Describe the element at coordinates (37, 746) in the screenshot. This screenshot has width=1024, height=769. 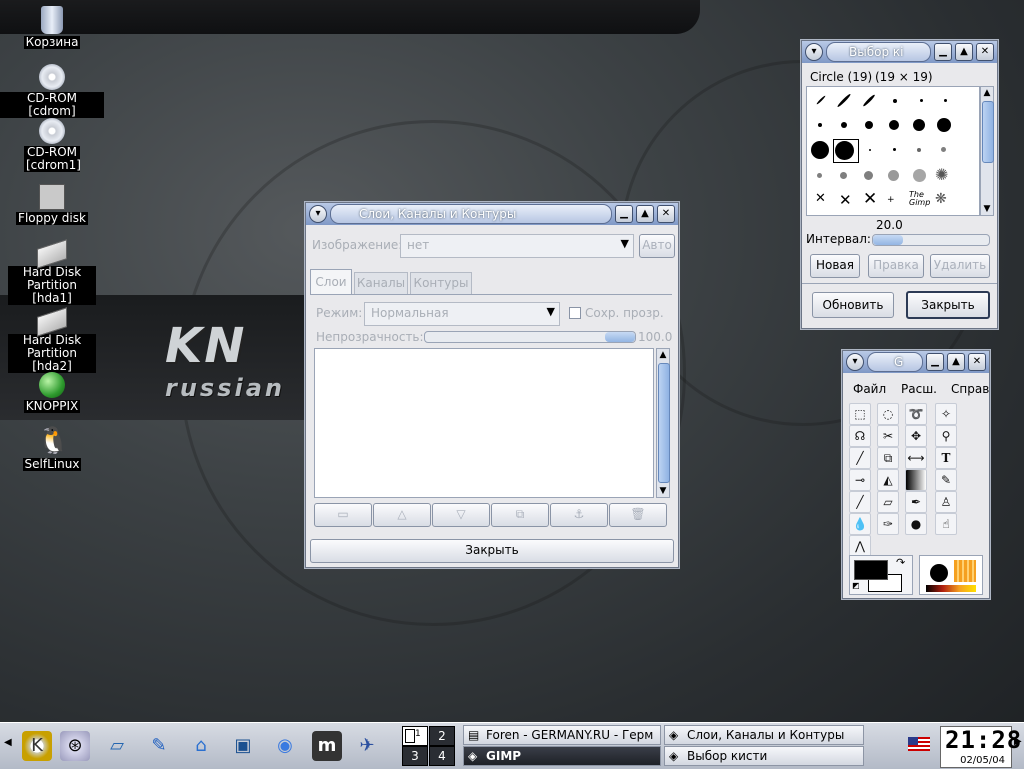
I see `kmenu-icon: K` at that location.